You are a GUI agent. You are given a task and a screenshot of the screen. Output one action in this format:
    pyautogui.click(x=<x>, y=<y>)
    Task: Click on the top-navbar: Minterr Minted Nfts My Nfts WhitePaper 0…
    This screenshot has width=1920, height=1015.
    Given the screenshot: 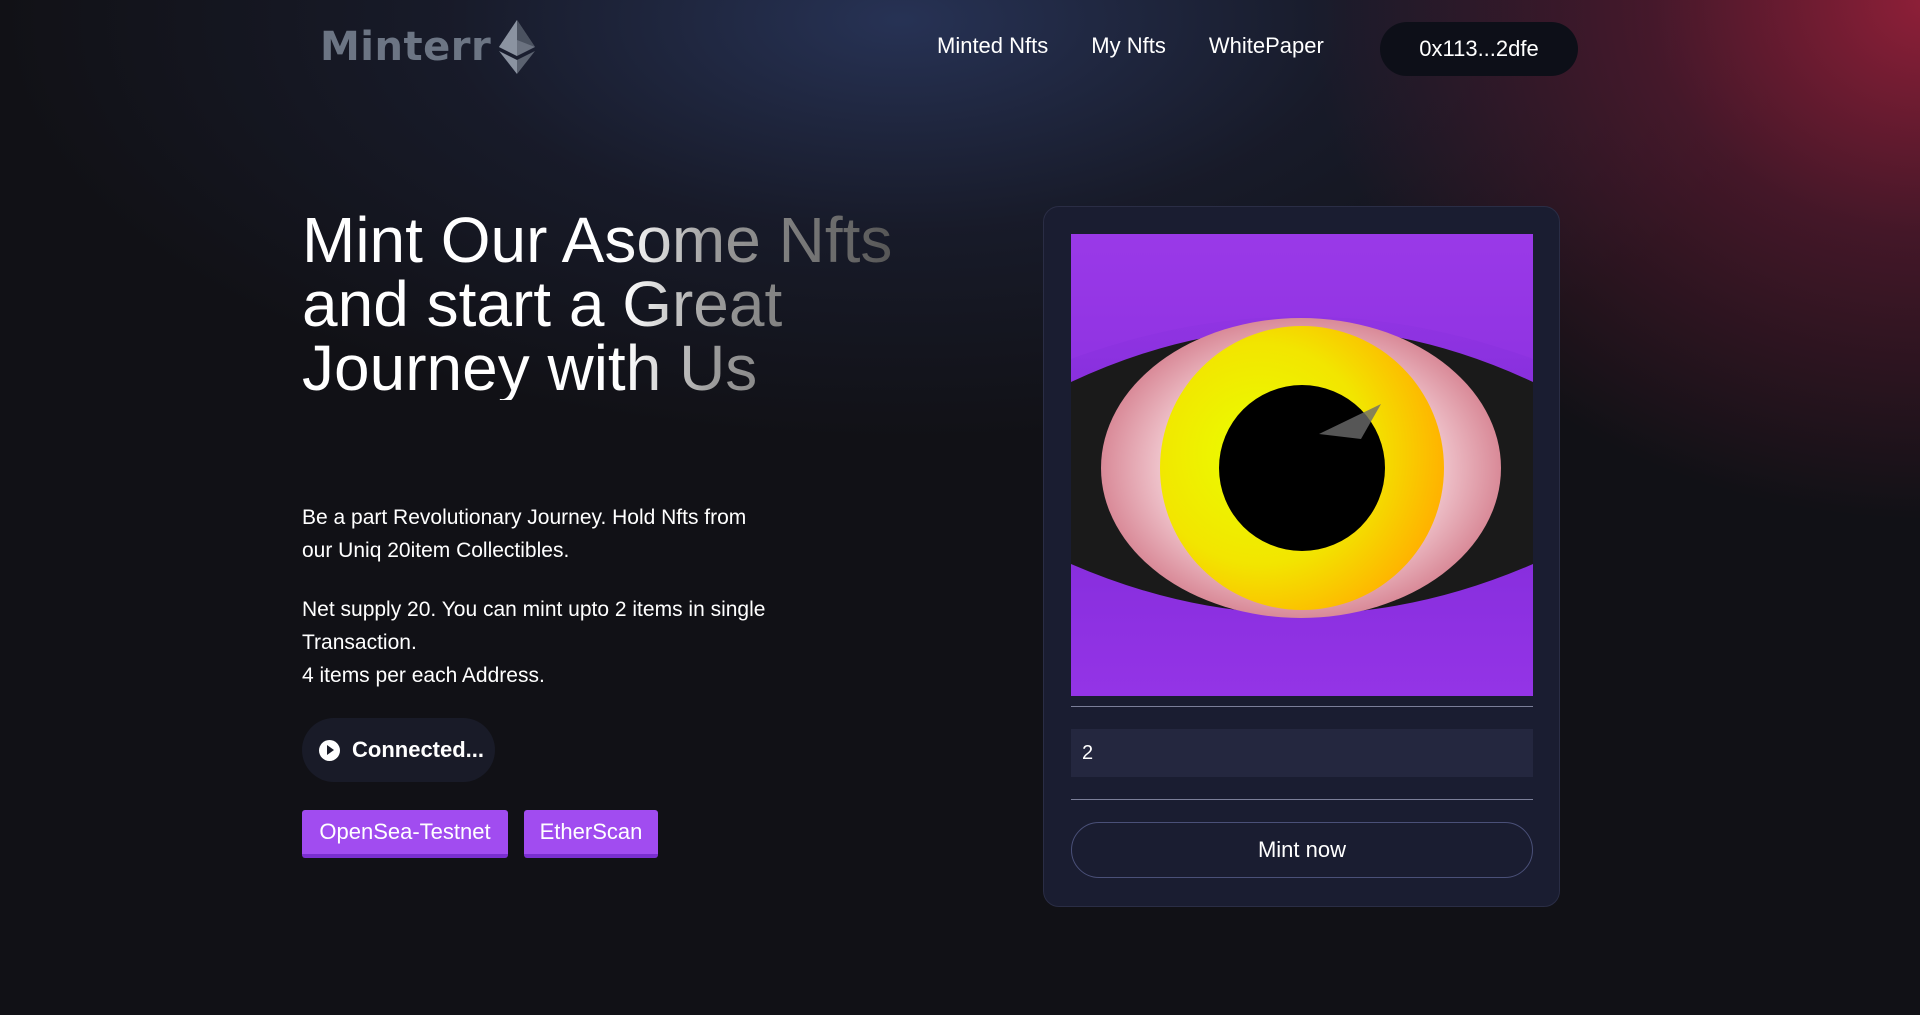 What is the action you would take?
    pyautogui.click(x=960, y=48)
    